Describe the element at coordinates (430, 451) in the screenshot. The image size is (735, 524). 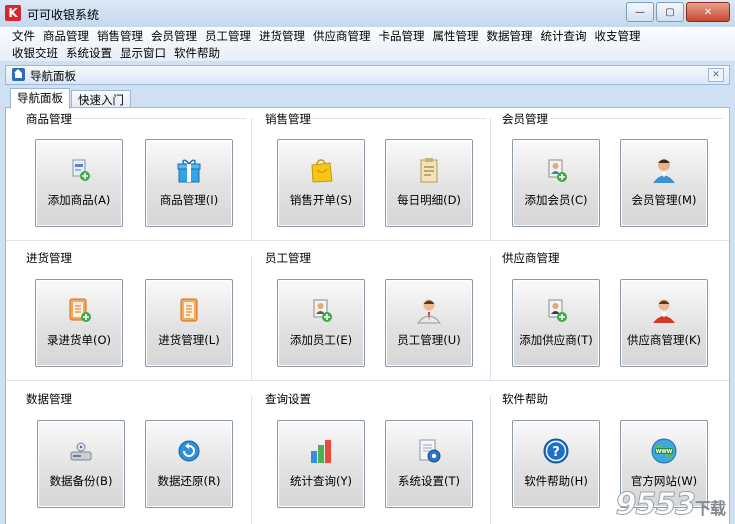
I see `settings-document-icon` at that location.